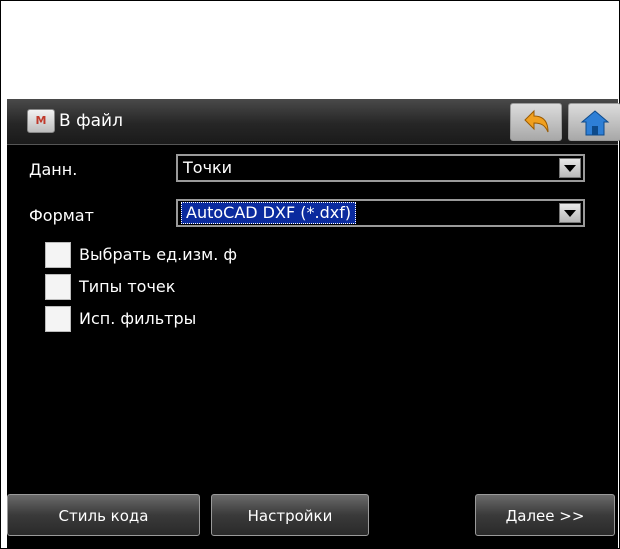 The height and width of the screenshot is (549, 620). I want to click on next-button: Далее >>, so click(545, 515).